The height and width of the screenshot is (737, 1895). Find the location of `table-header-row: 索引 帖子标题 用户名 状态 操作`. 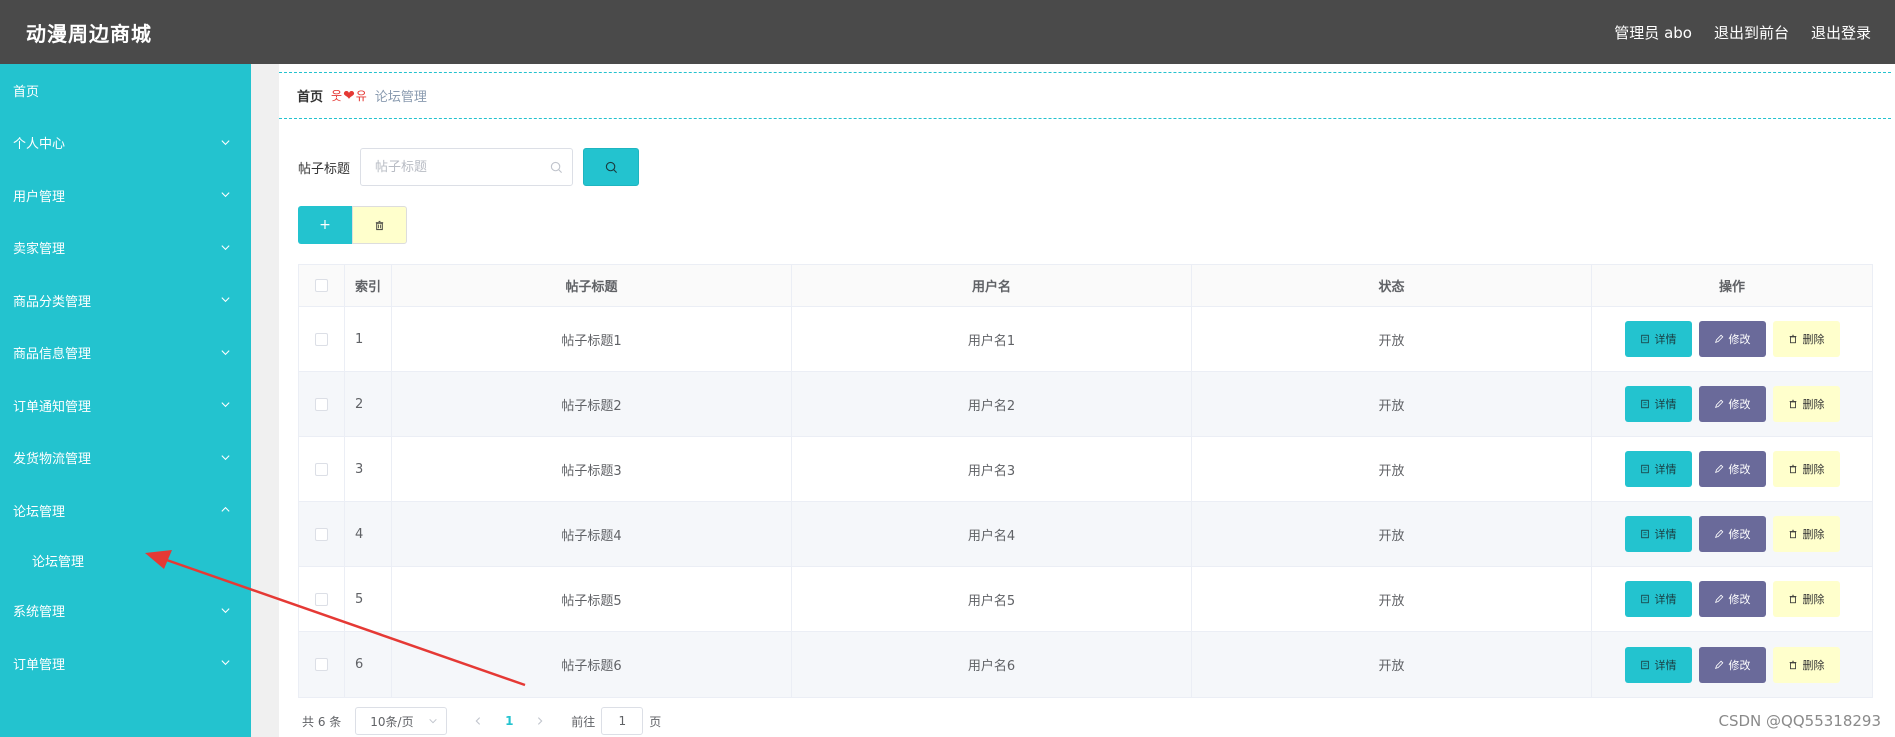

table-header-row: 索引 帖子标题 用户名 状态 操作 is located at coordinates (1085, 286).